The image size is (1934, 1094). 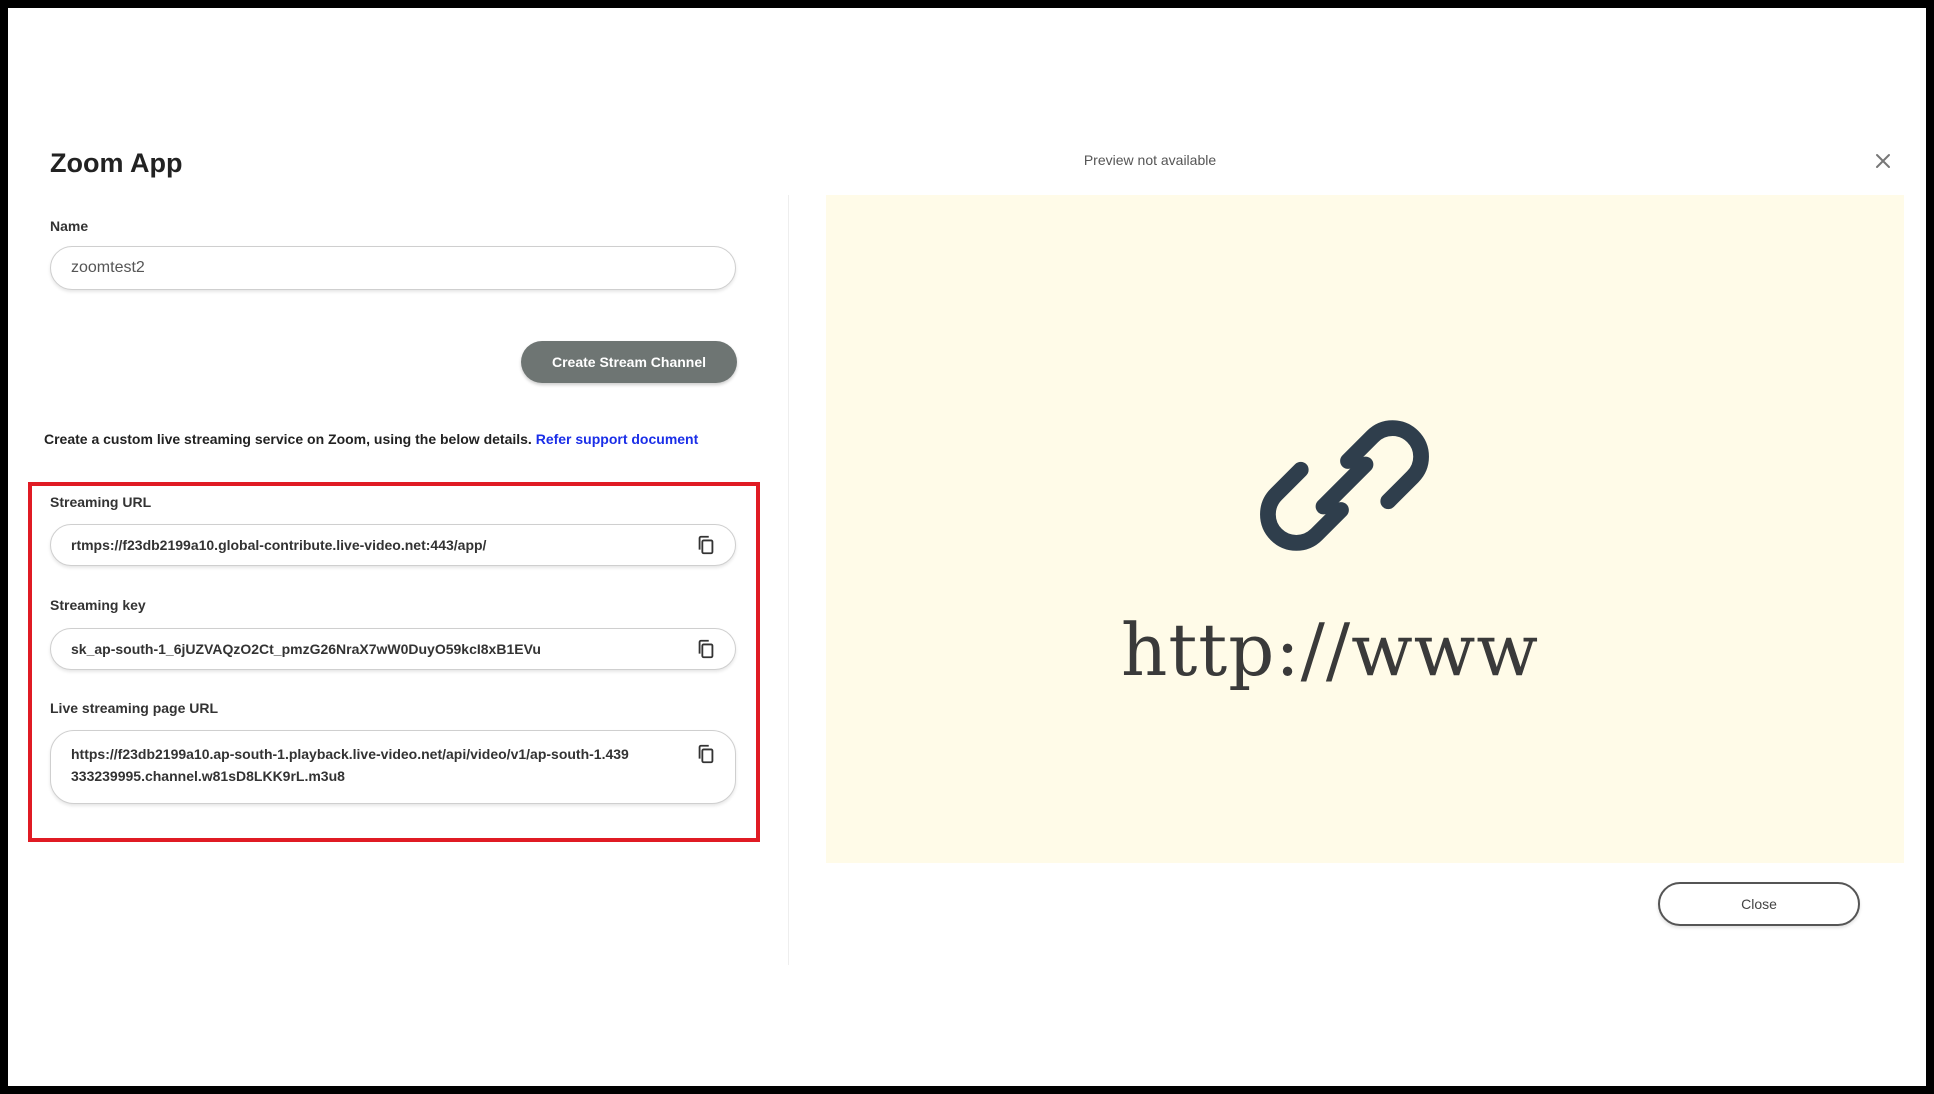 What do you see at coordinates (98, 605) in the screenshot?
I see `streaming-key-label: Streaming key` at bounding box center [98, 605].